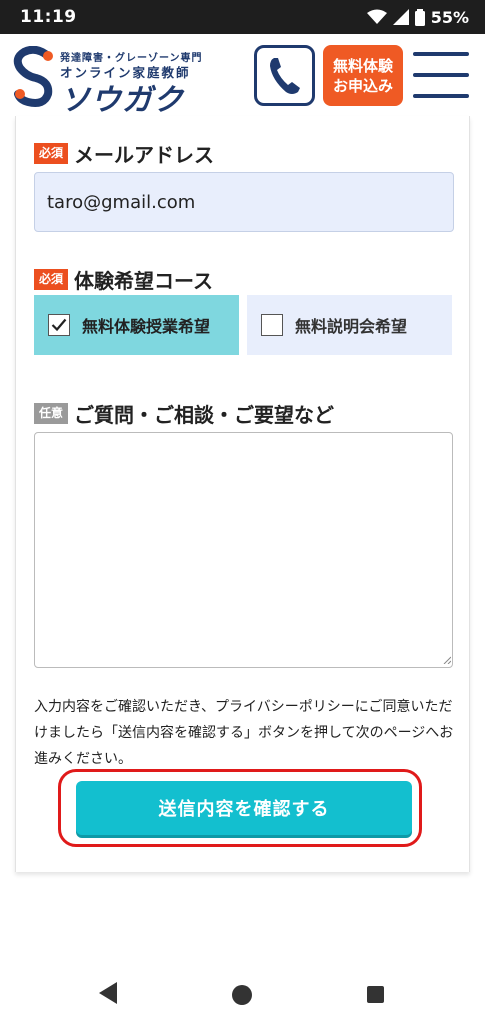 The height and width of the screenshot is (1024, 485). What do you see at coordinates (449, 17) in the screenshot?
I see `battery-percent: 55%` at bounding box center [449, 17].